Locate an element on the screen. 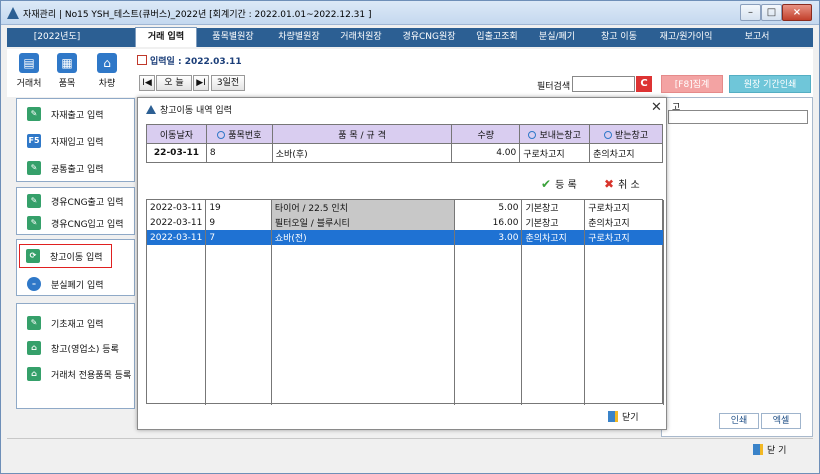  menu-vehicle-ledger: 차량별원장 is located at coordinates (299, 37).